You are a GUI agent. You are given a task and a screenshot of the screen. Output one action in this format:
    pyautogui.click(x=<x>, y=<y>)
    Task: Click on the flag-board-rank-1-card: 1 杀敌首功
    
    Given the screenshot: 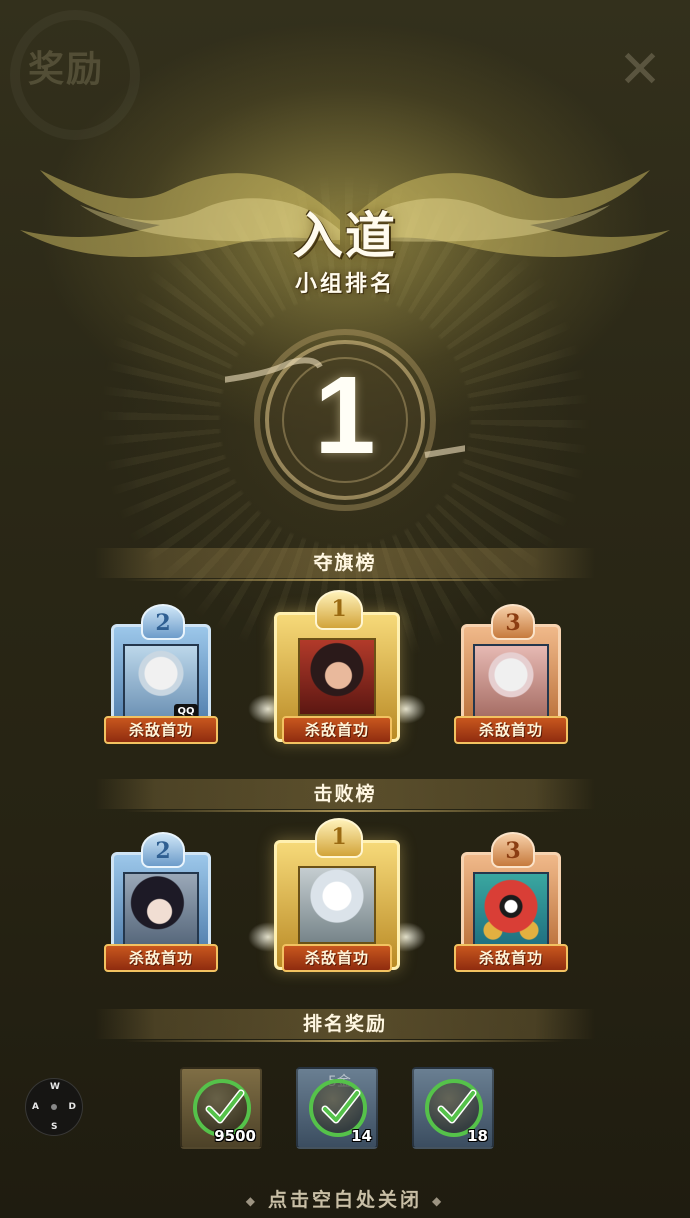 What is the action you would take?
    pyautogui.click(x=337, y=677)
    